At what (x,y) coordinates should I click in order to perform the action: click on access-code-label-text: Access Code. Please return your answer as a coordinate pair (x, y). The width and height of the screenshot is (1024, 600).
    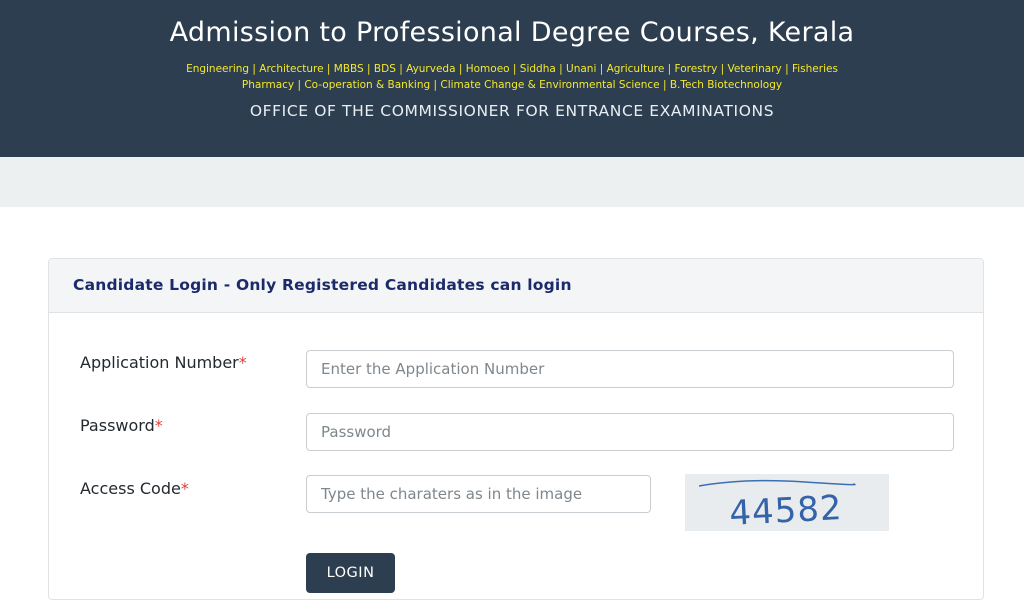
    Looking at the image, I should click on (130, 488).